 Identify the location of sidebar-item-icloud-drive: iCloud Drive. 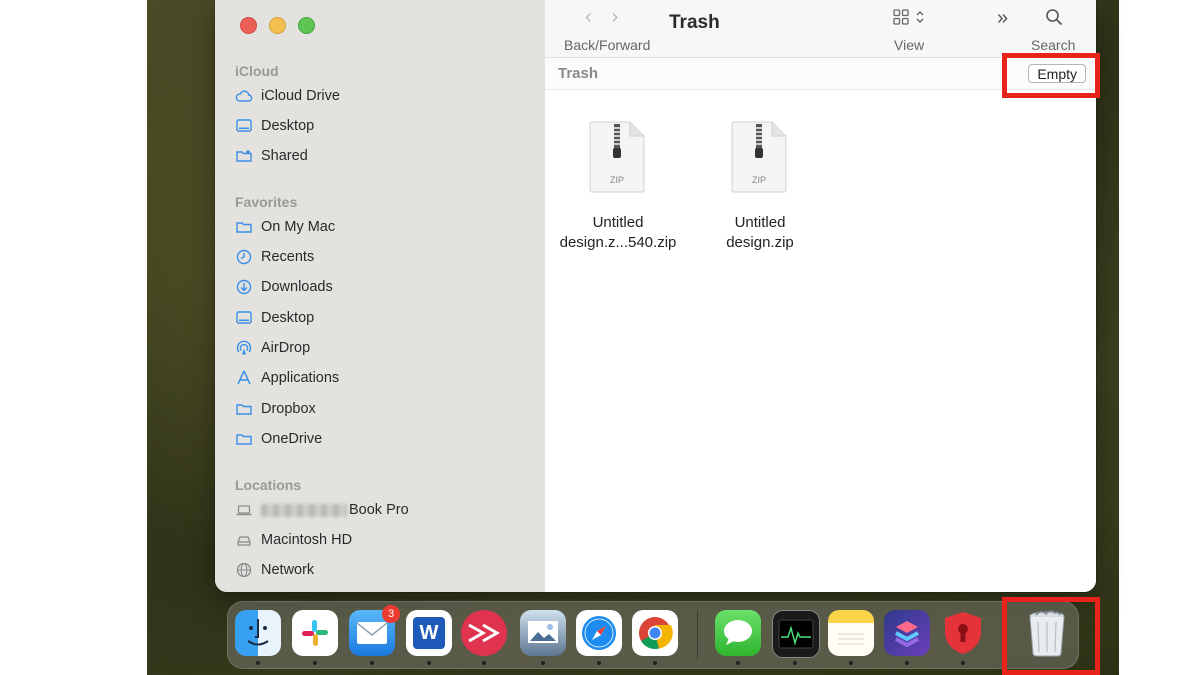
(287, 96).